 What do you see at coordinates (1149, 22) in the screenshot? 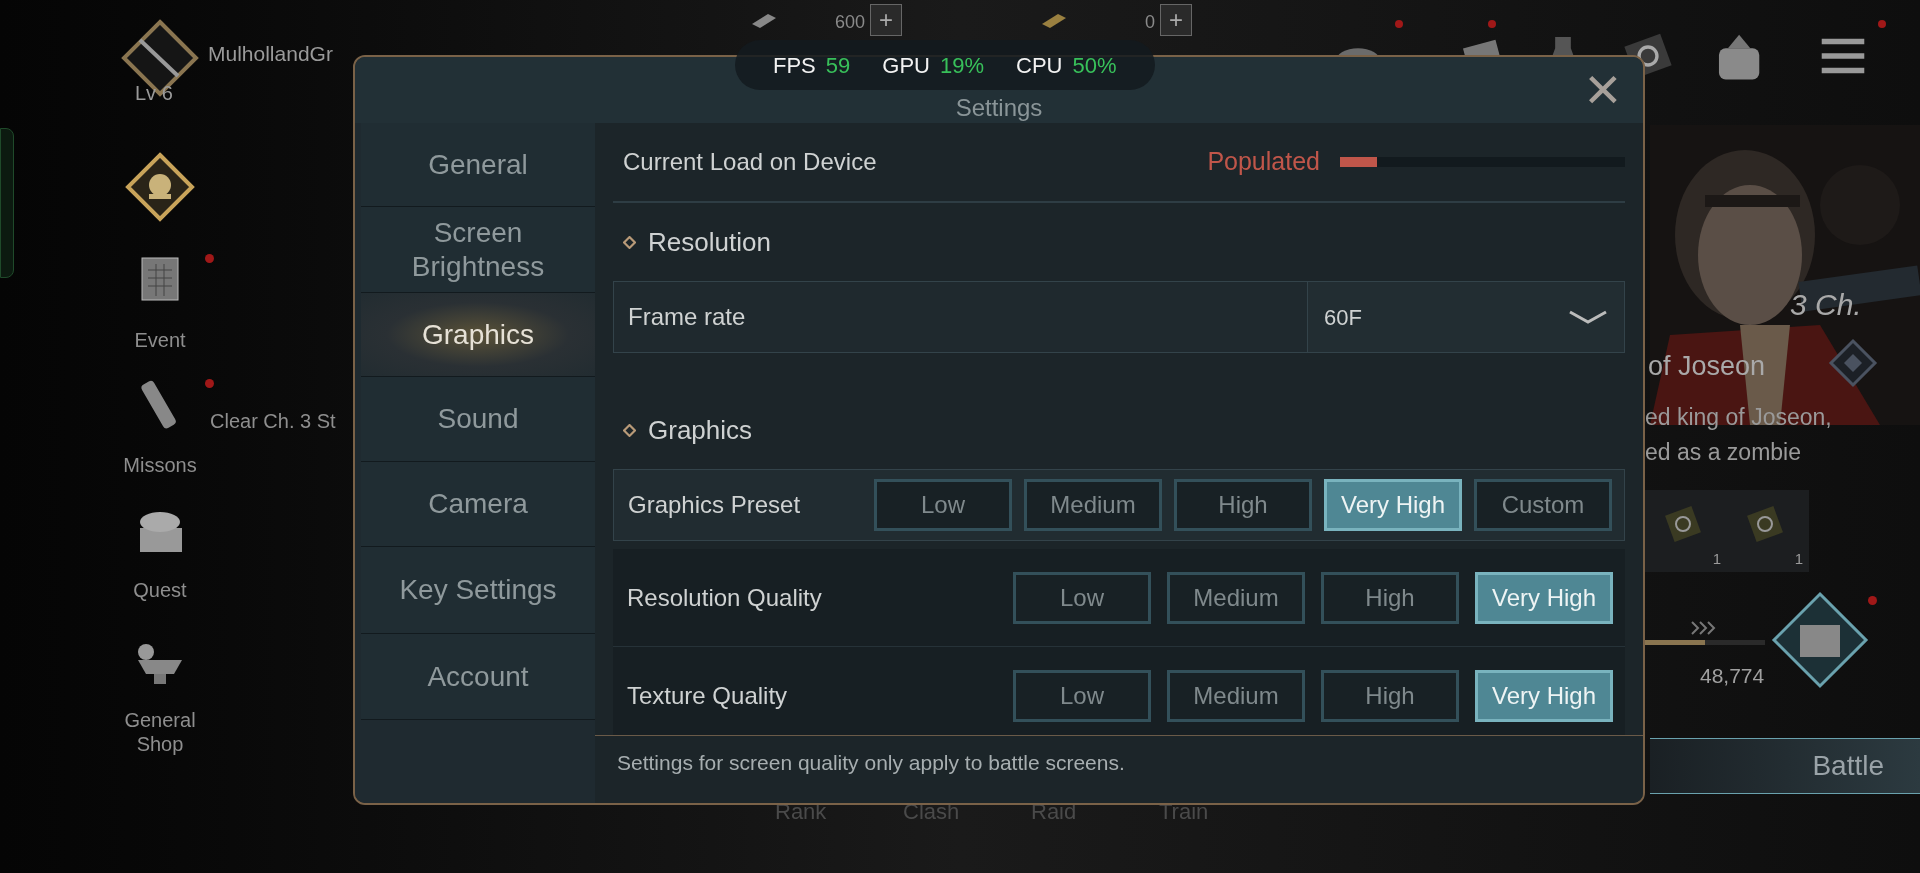
I see `resource-amount: 0` at bounding box center [1149, 22].